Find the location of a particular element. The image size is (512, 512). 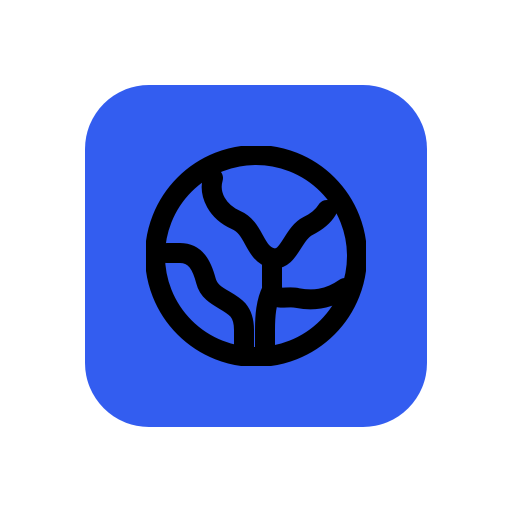

globe-continent-right is located at coordinates (308, 281).